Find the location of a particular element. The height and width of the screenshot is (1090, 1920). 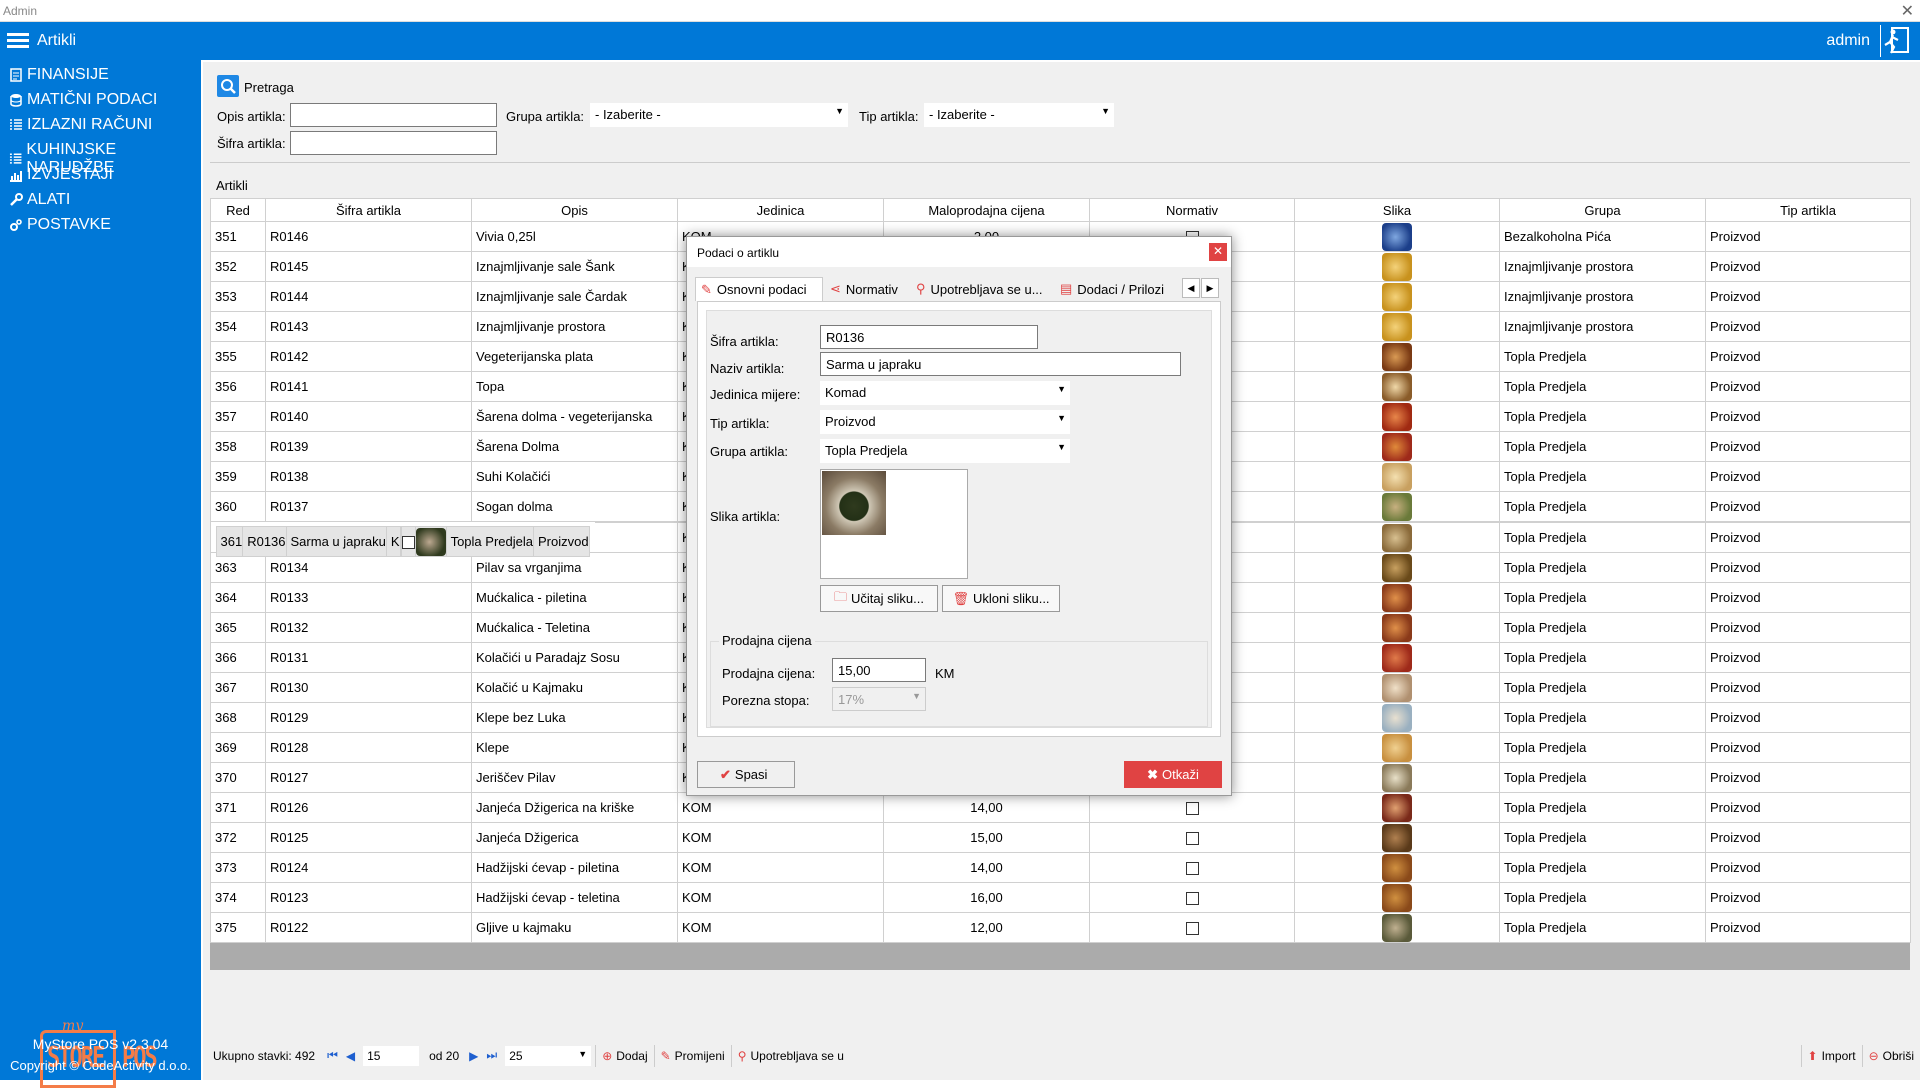

column-header: Grupa is located at coordinates (1602, 210).